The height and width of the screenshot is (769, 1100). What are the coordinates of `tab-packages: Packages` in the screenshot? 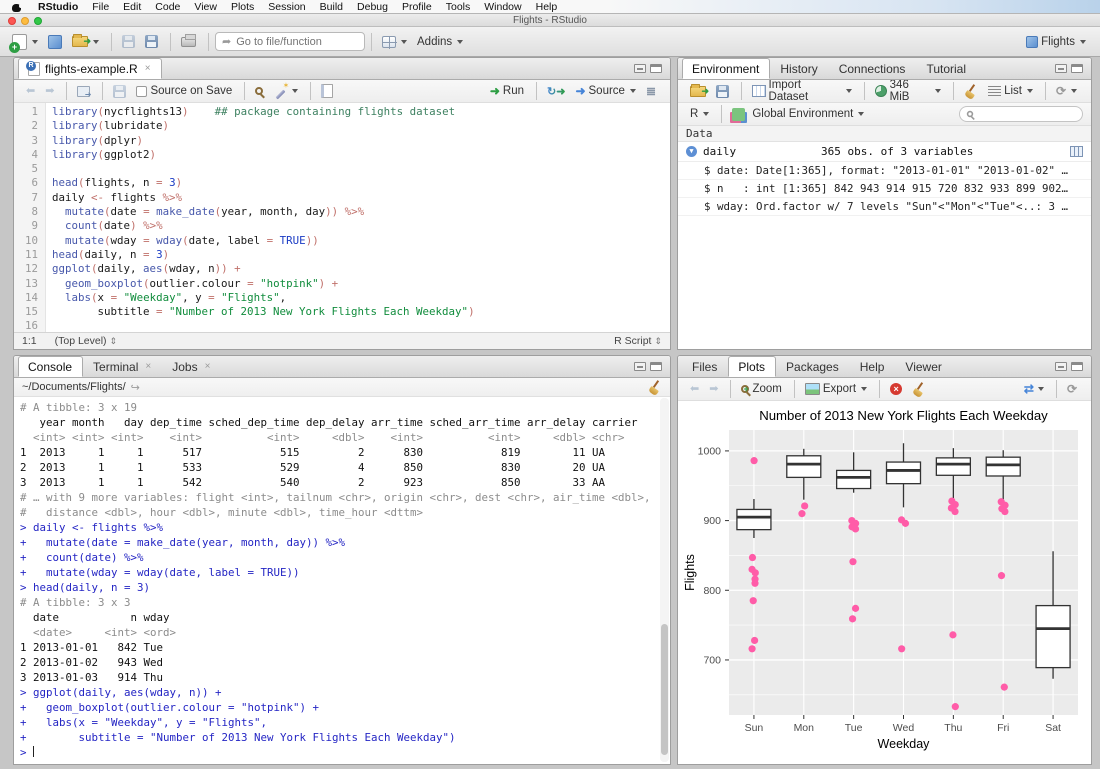 It's located at (813, 366).